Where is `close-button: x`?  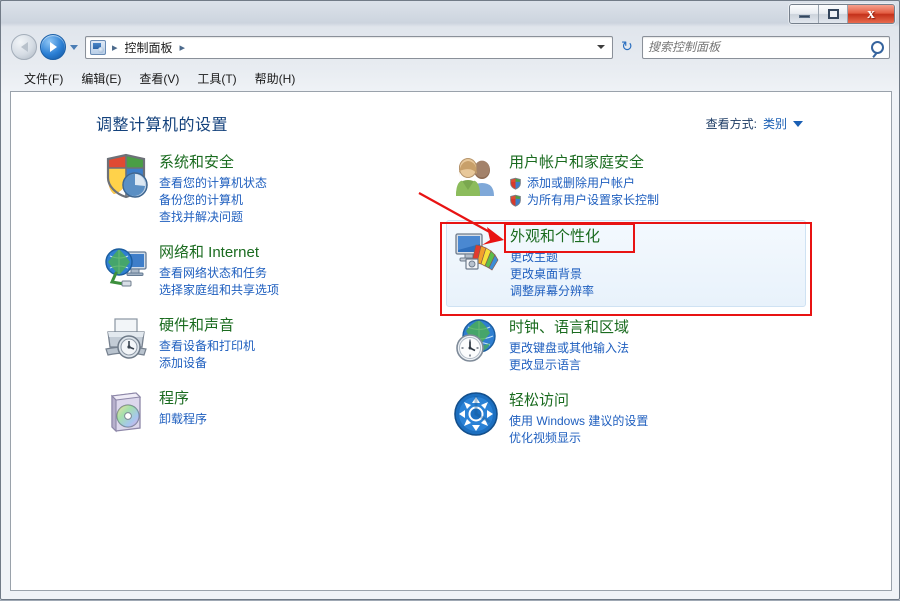 close-button: x is located at coordinates (871, 14).